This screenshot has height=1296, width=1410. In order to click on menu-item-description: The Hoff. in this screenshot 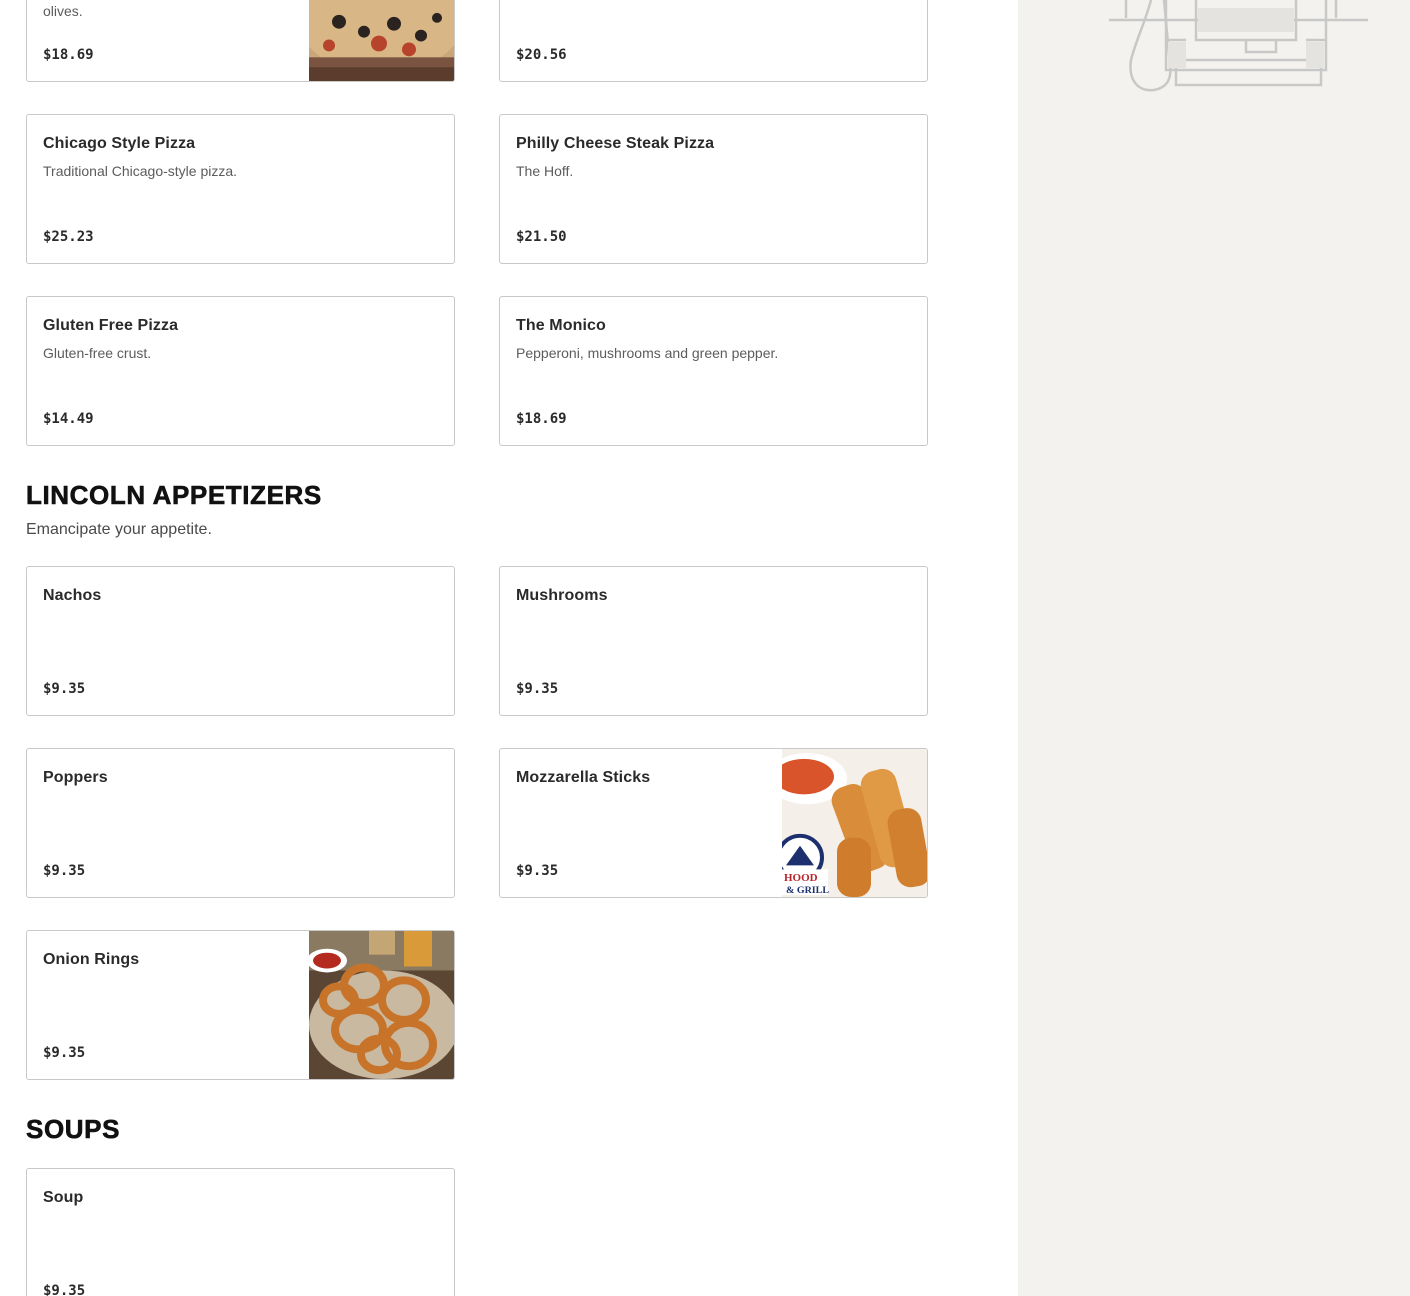, I will do `click(545, 171)`.